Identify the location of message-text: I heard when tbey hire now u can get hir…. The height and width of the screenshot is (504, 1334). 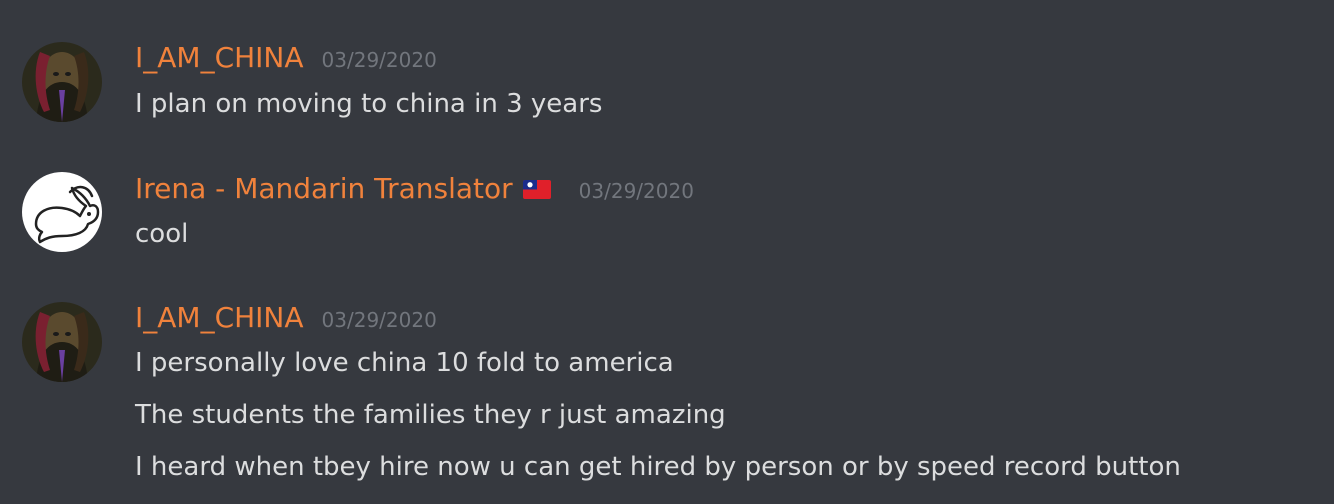
(658, 467).